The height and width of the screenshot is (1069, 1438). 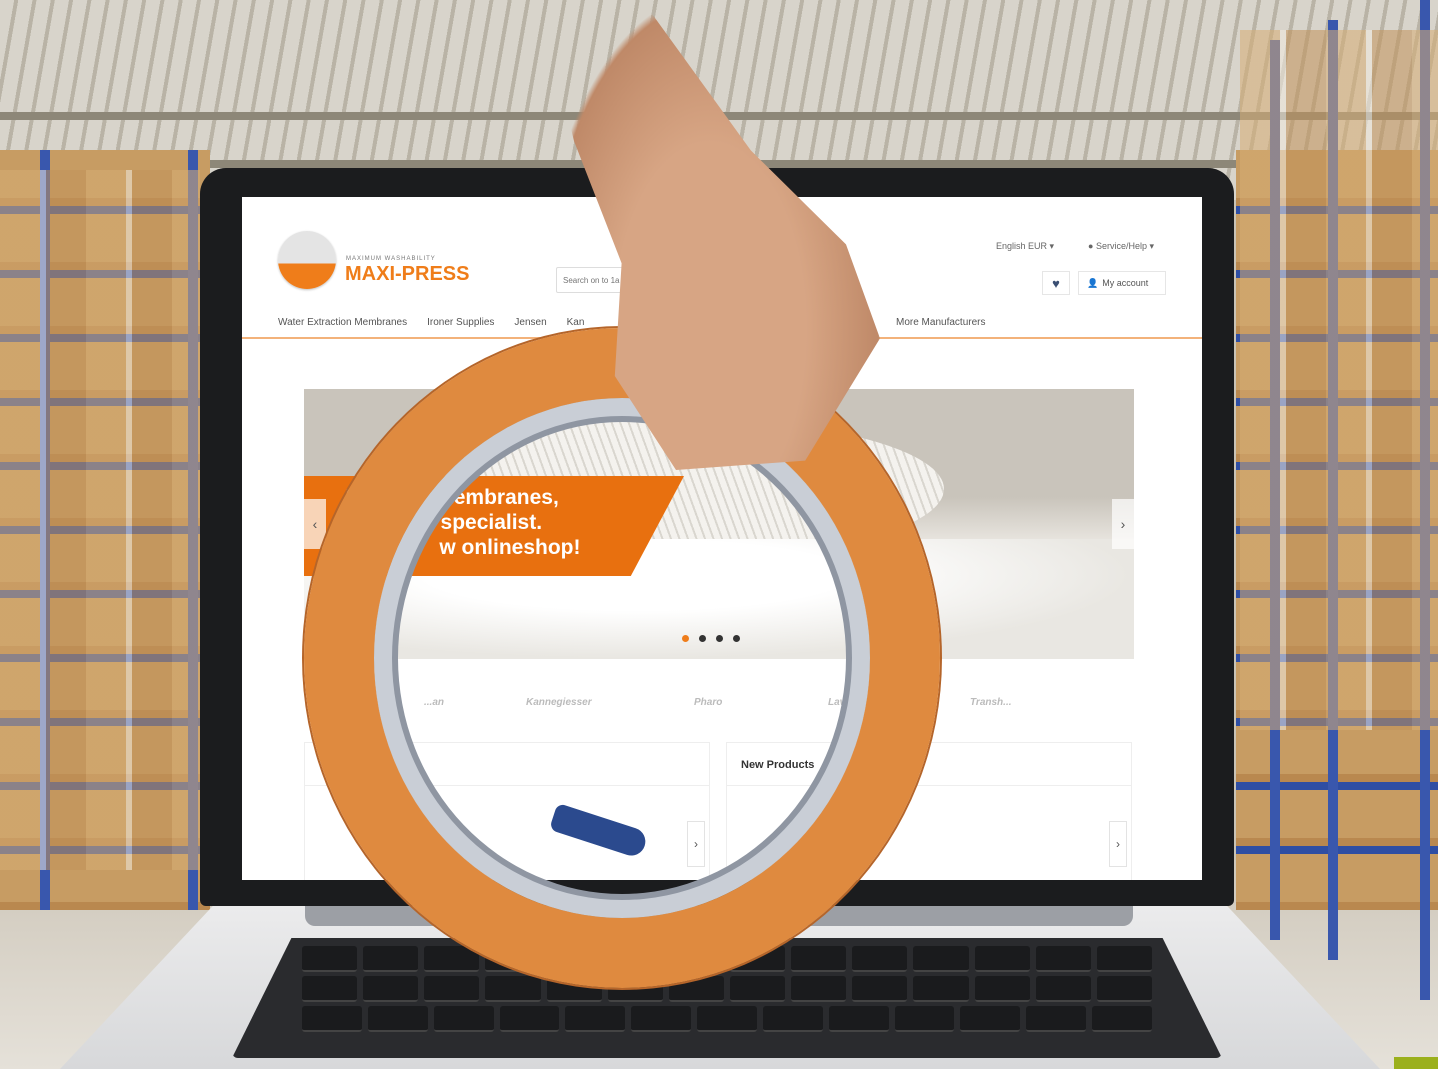 What do you see at coordinates (1118, 844) in the screenshot?
I see `box-next-button: ›` at bounding box center [1118, 844].